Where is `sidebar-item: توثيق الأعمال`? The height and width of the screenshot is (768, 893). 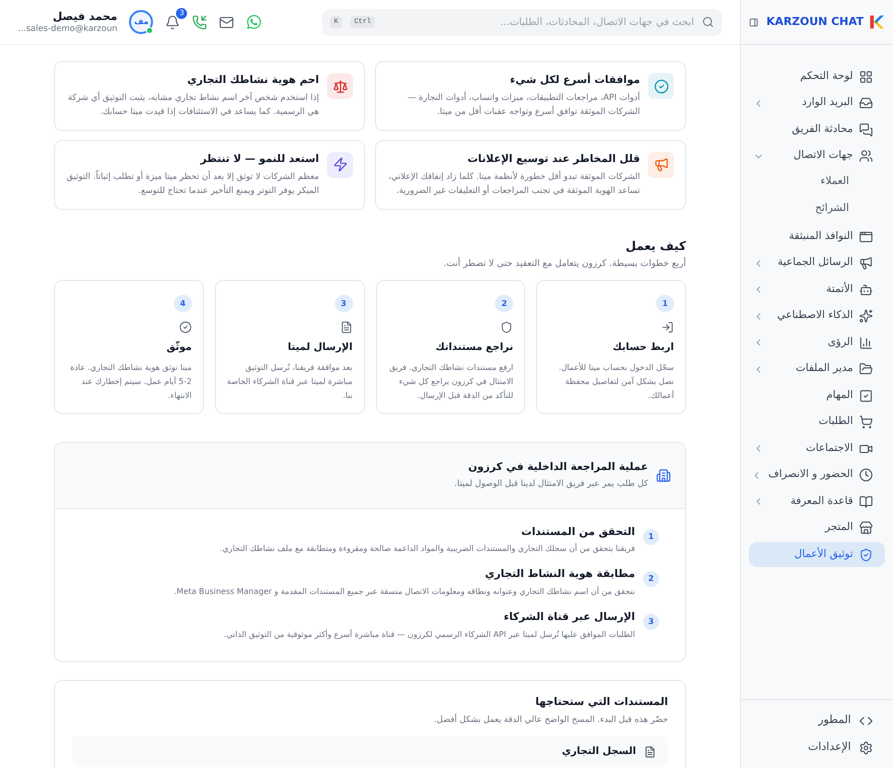
sidebar-item: توثيق الأعمال is located at coordinates (817, 554).